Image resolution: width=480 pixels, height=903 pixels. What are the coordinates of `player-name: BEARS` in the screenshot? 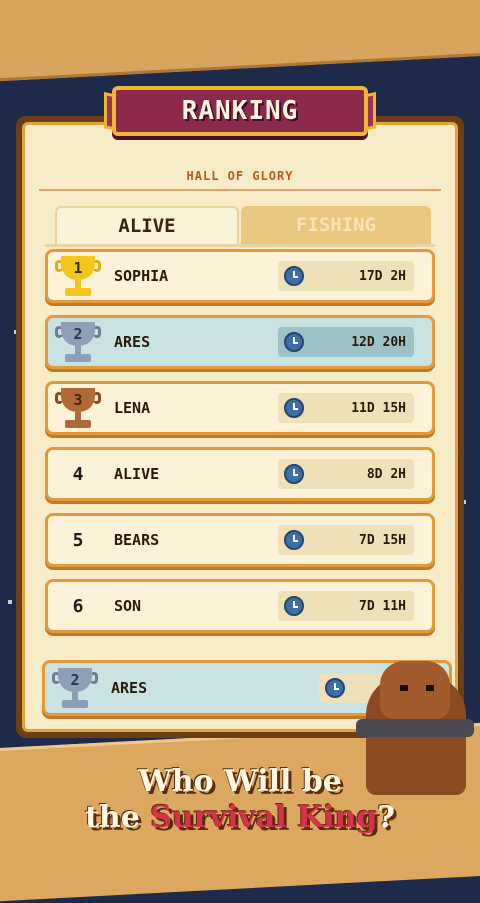 It's located at (137, 540).